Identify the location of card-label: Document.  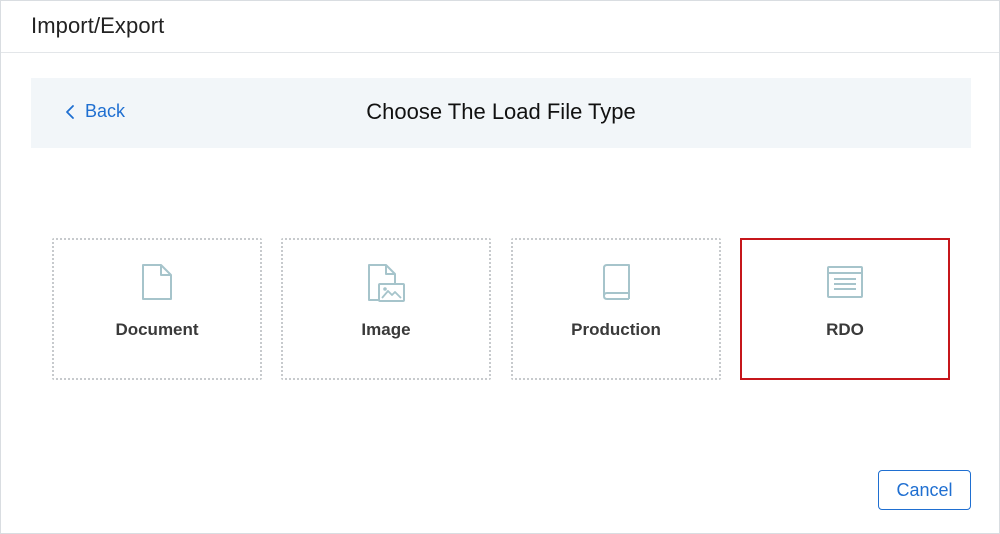
(157, 329).